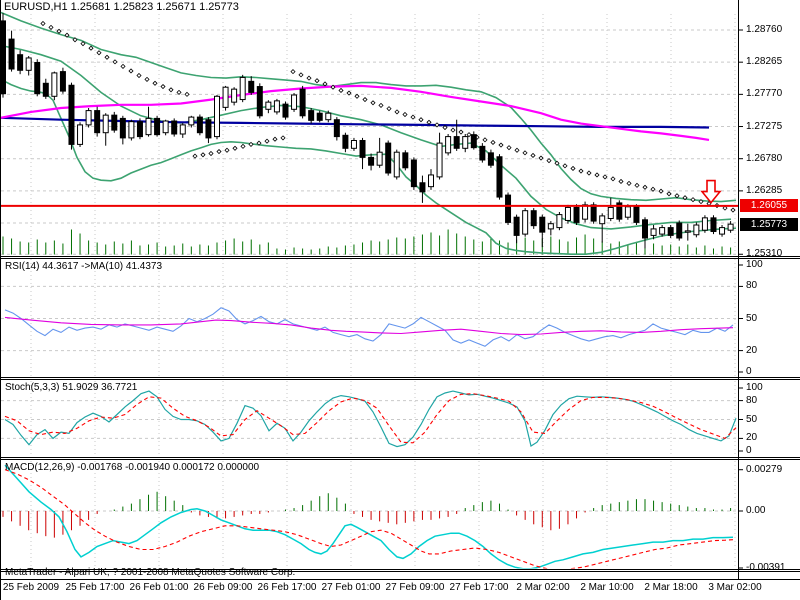  What do you see at coordinates (756, 510) in the screenshot?
I see `macd-tick-label: 0.00` at bounding box center [756, 510].